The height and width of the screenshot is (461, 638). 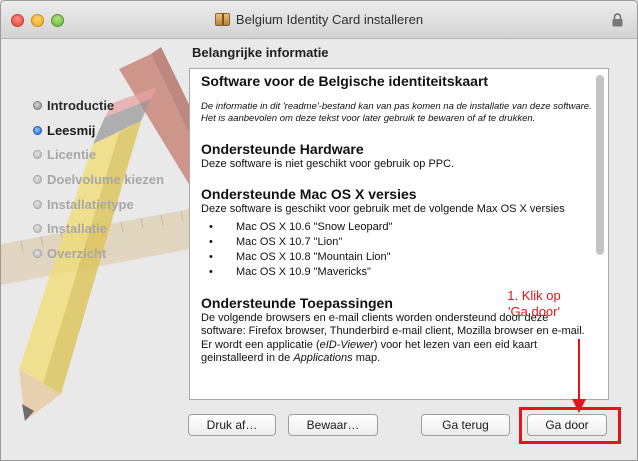 What do you see at coordinates (534, 295) in the screenshot?
I see `annotation-line-1: 1. Klik op` at bounding box center [534, 295].